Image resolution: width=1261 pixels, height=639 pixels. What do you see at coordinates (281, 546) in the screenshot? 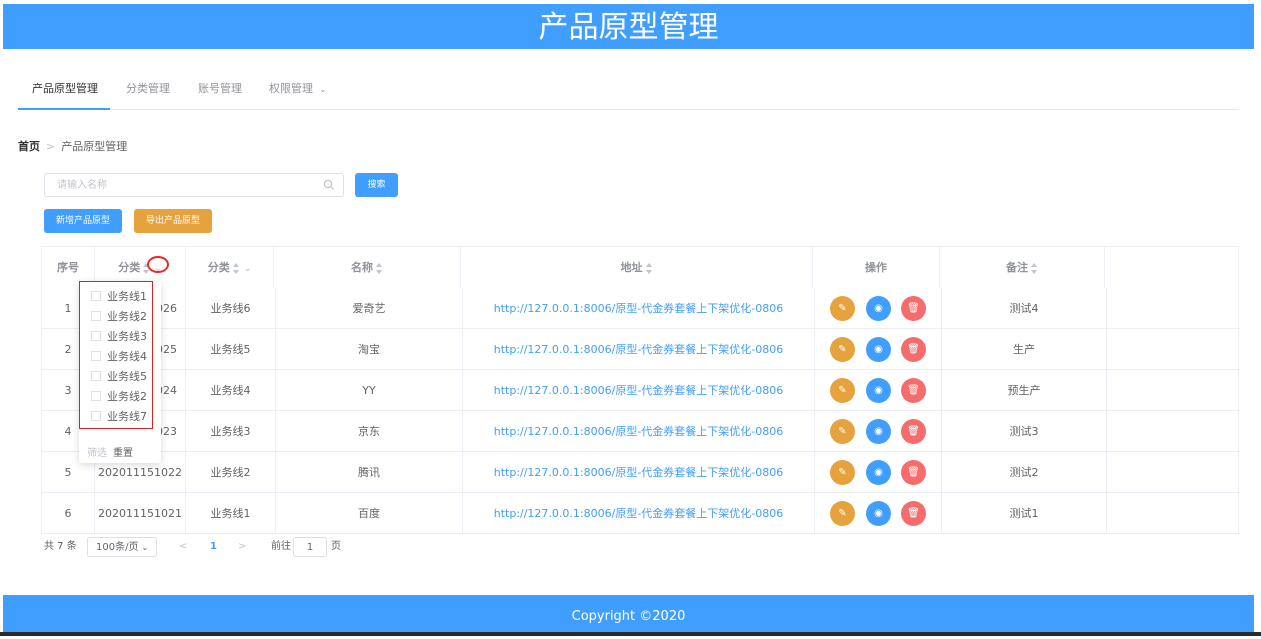
I see `goto-label: 前往` at bounding box center [281, 546].